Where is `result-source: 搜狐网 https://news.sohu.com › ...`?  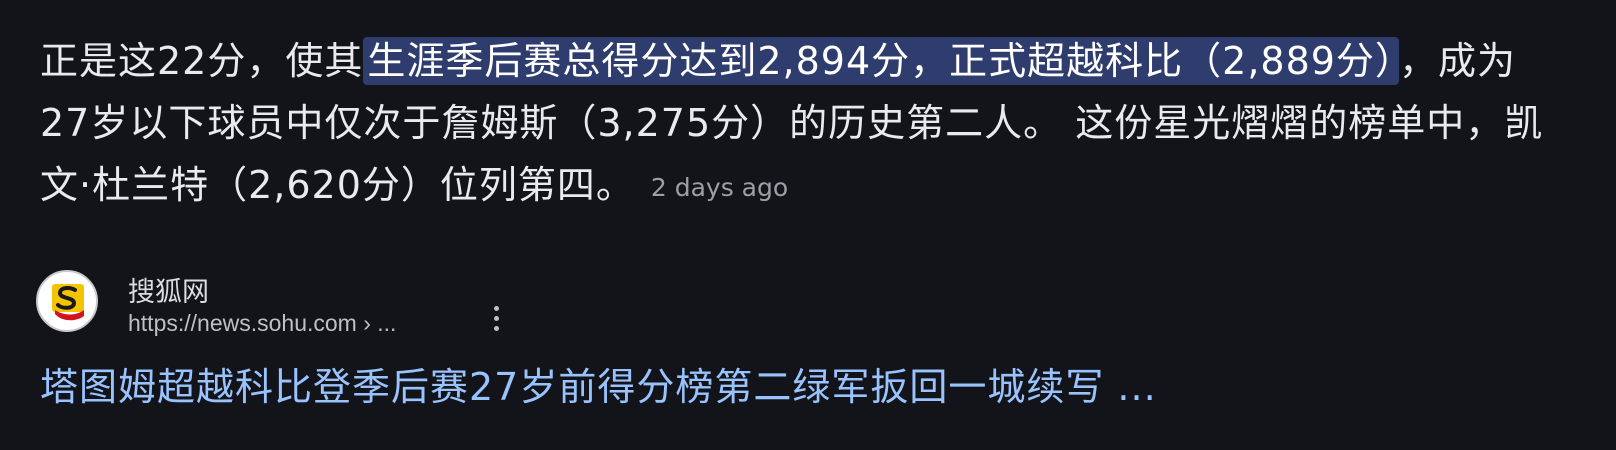
result-source: 搜狐网 https://news.sohu.com › ... is located at coordinates (336, 305).